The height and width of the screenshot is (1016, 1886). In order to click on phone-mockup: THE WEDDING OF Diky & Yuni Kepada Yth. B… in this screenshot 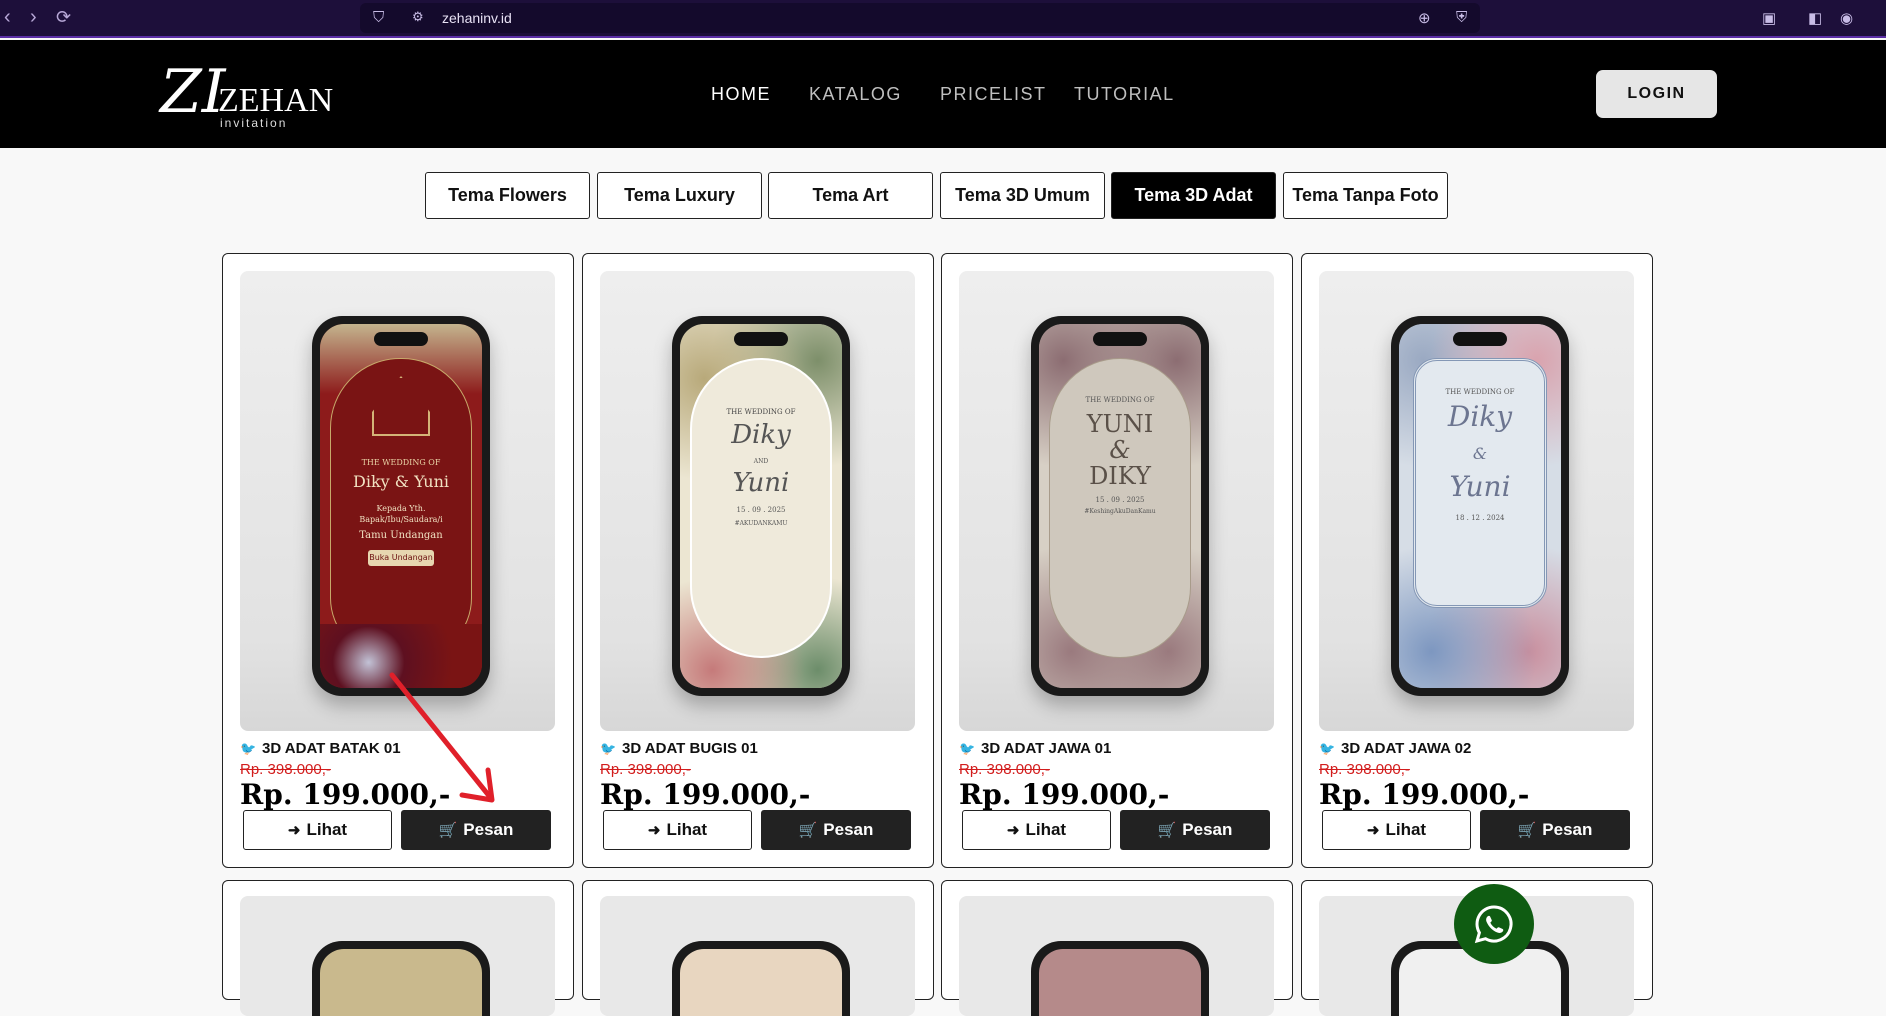, I will do `click(401, 506)`.